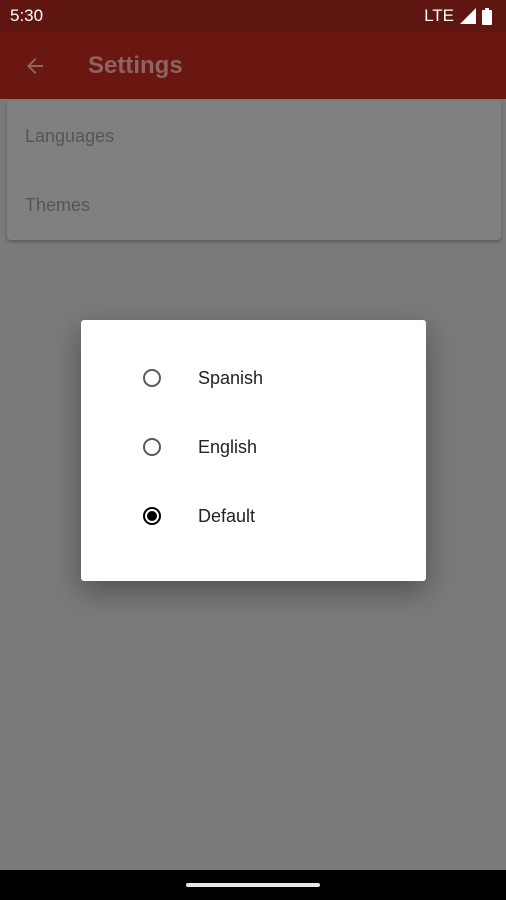 This screenshot has width=506, height=900. I want to click on arrow-back-icon, so click(35, 65).